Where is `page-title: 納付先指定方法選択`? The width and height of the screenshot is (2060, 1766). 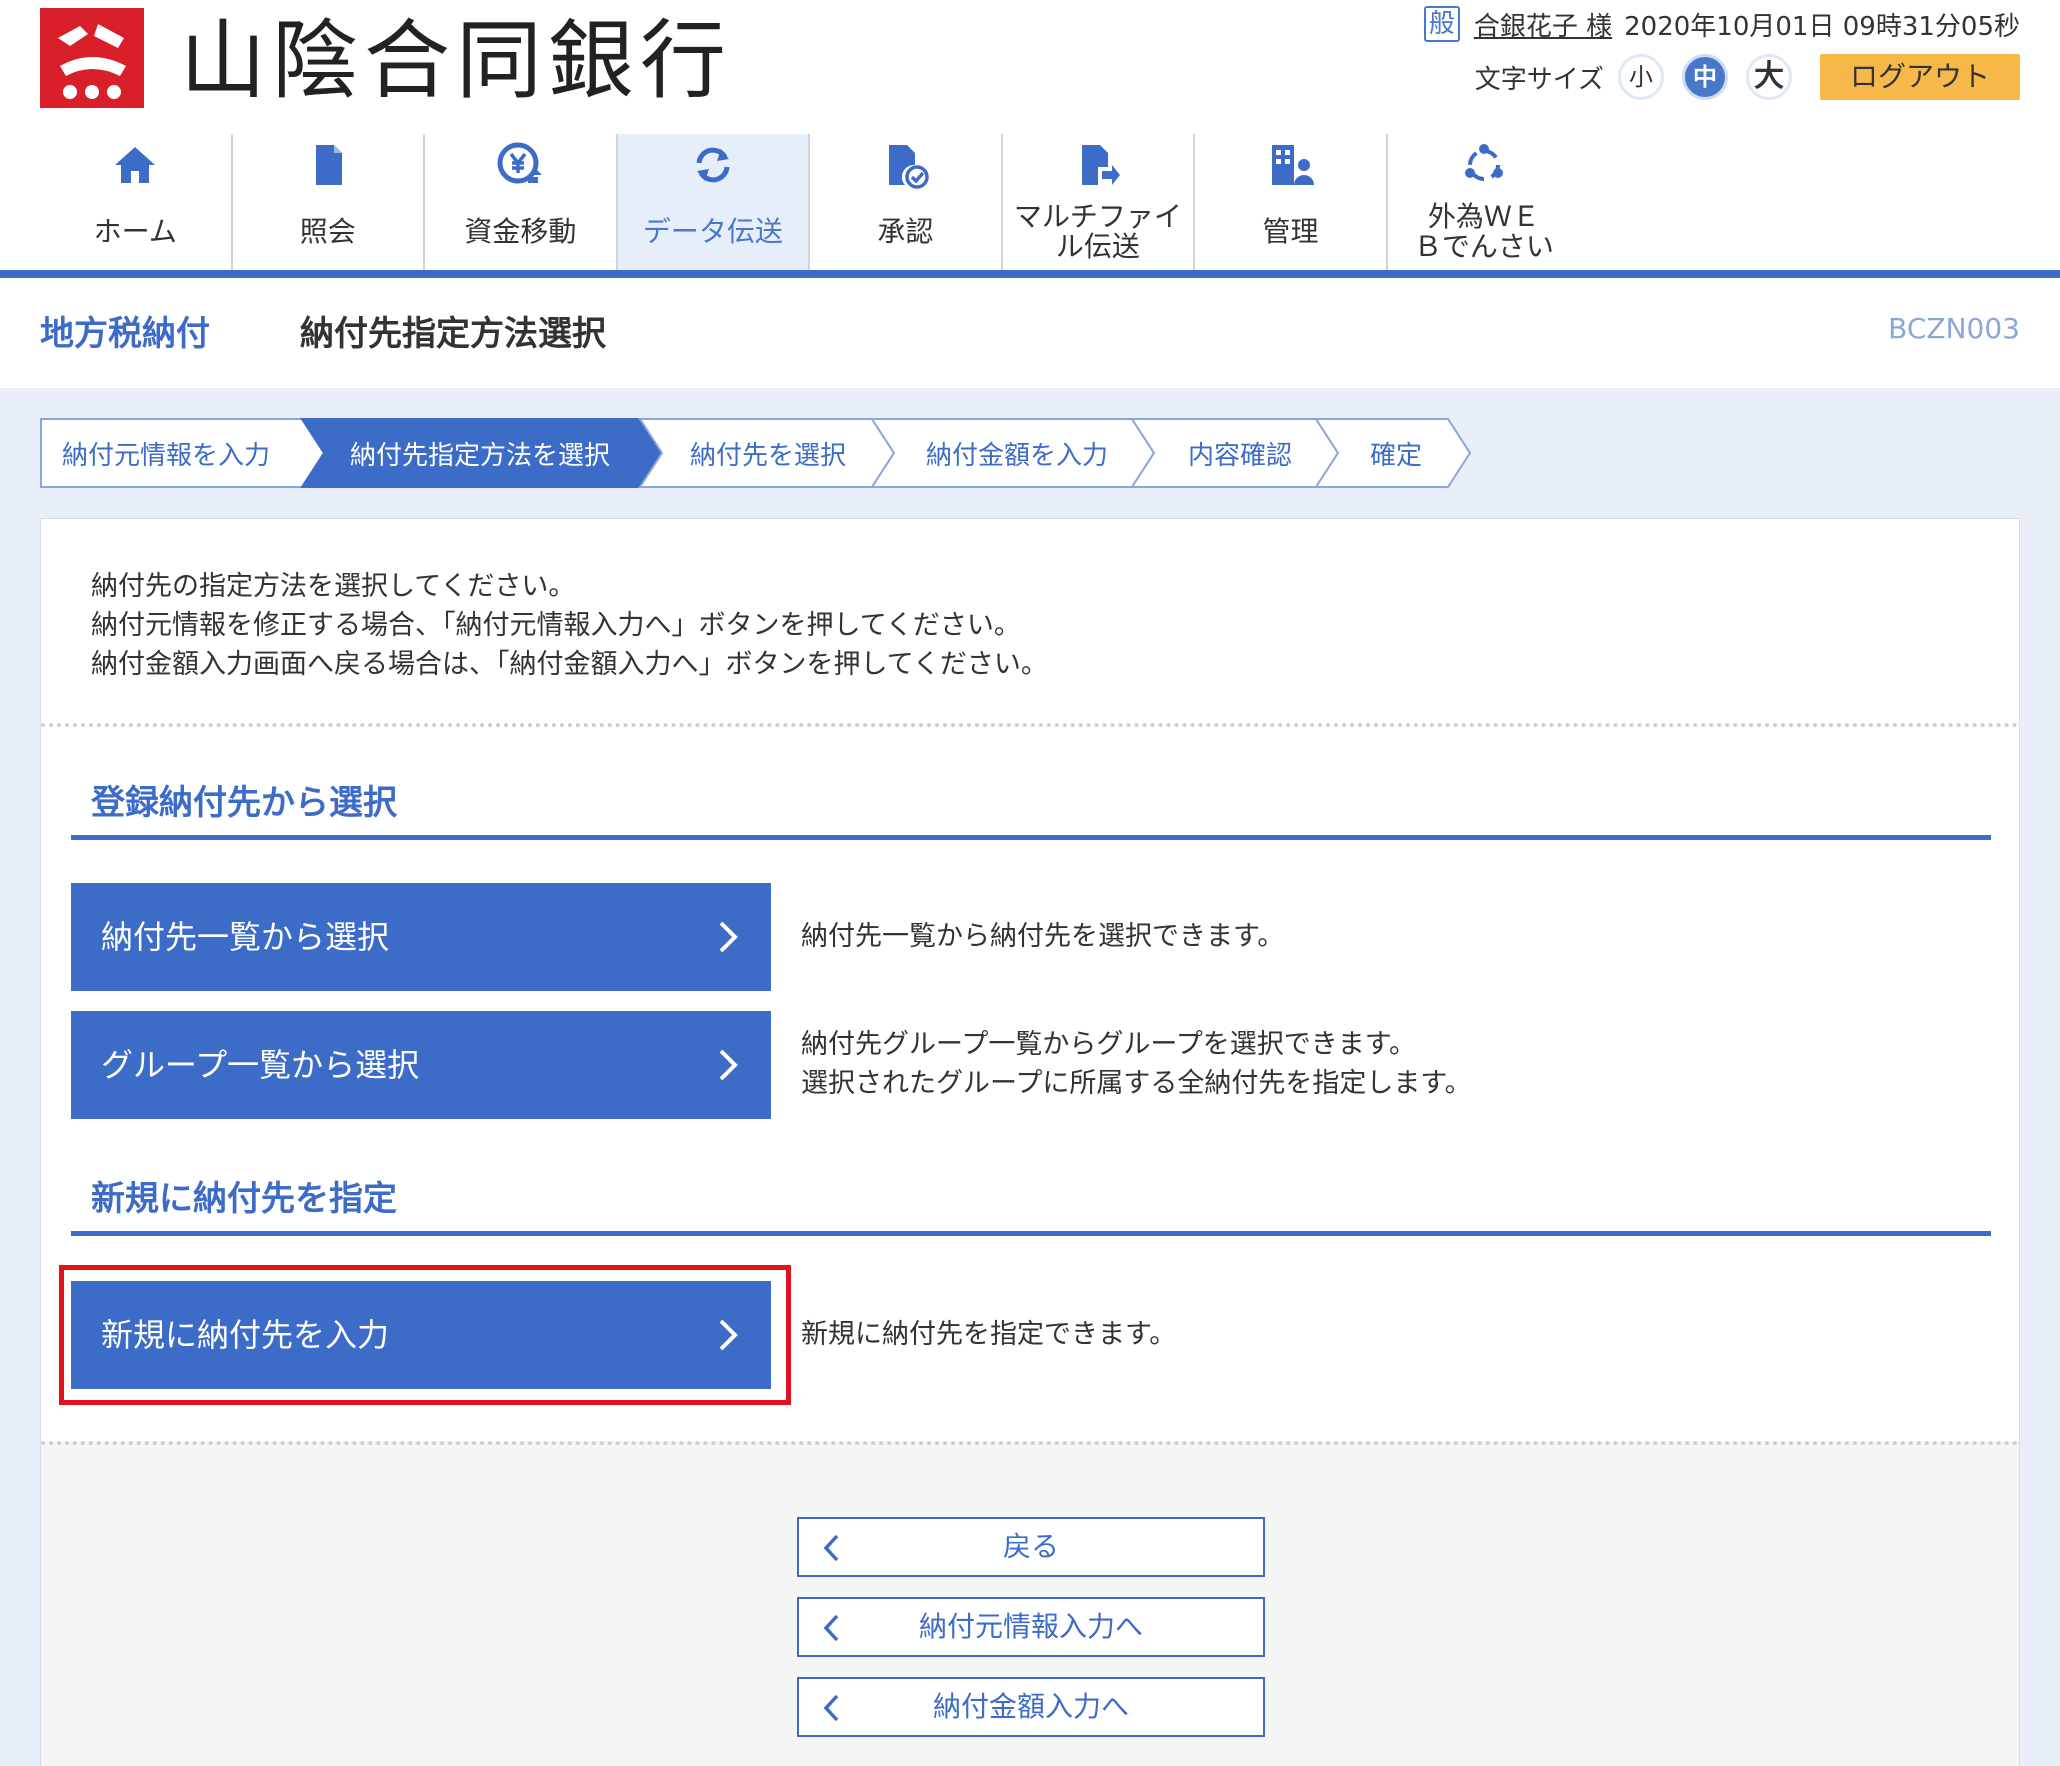 page-title: 納付先指定方法選択 is located at coordinates (453, 334).